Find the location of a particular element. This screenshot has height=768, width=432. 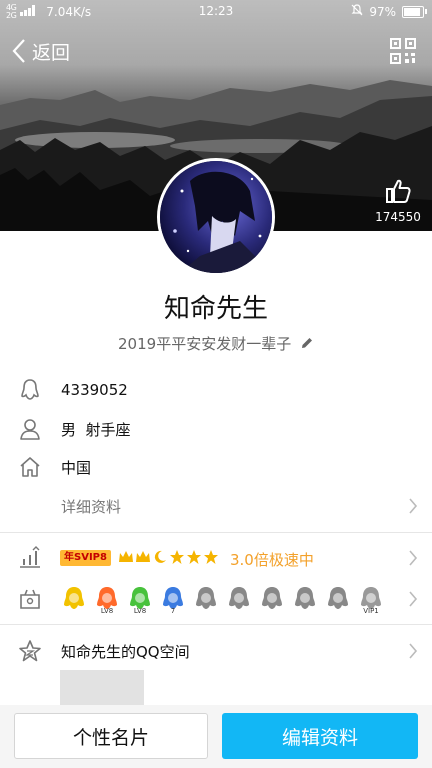

nickname: 知命先生 is located at coordinates (215, 309).